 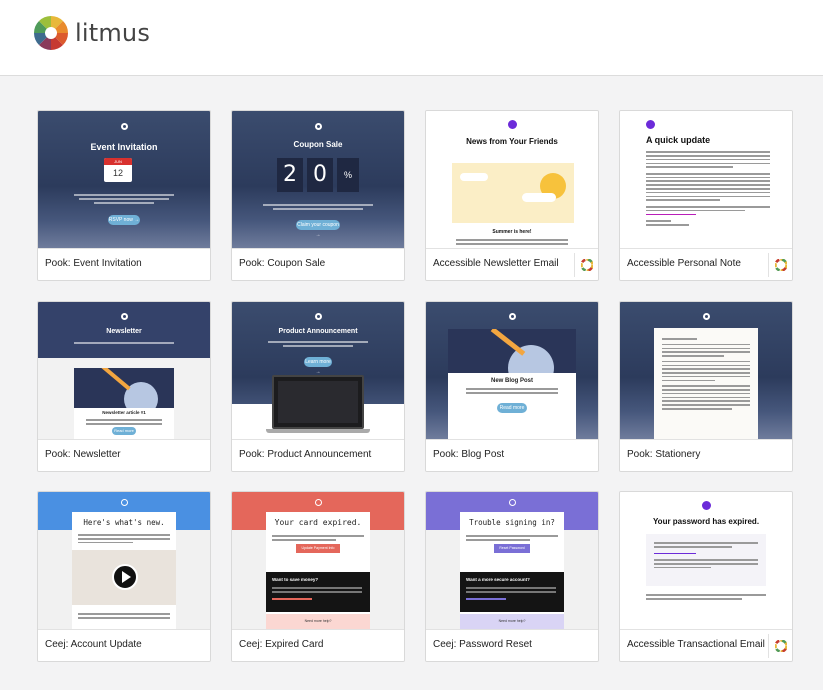 I want to click on stationery-paper, so click(x=706, y=383).